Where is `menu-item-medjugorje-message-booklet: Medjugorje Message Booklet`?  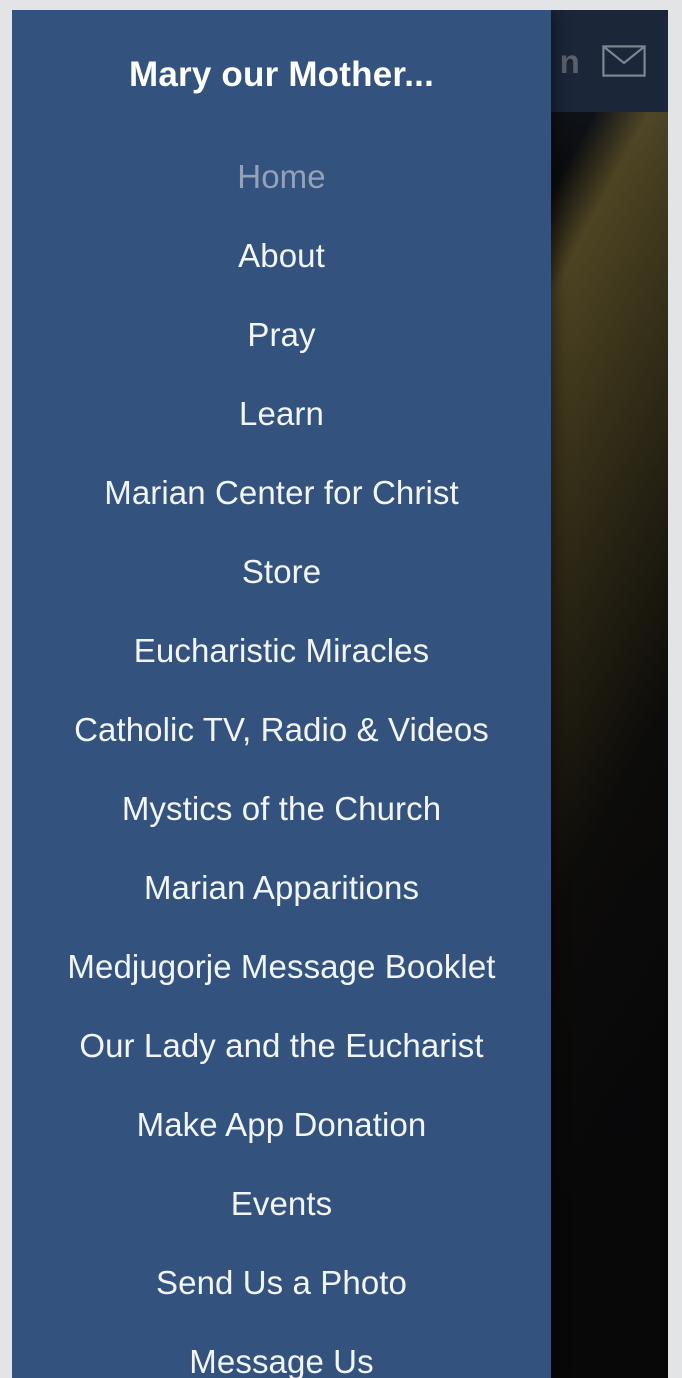
menu-item-medjugorje-message-booklet: Medjugorje Message Booklet is located at coordinates (281, 966).